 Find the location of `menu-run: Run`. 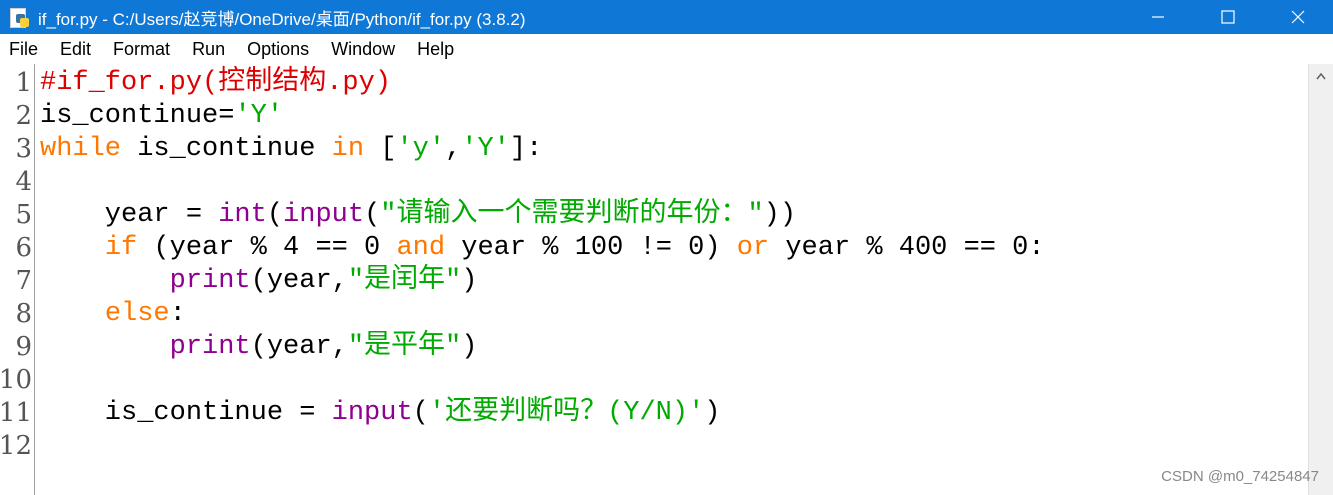

menu-run: Run is located at coordinates (208, 49).